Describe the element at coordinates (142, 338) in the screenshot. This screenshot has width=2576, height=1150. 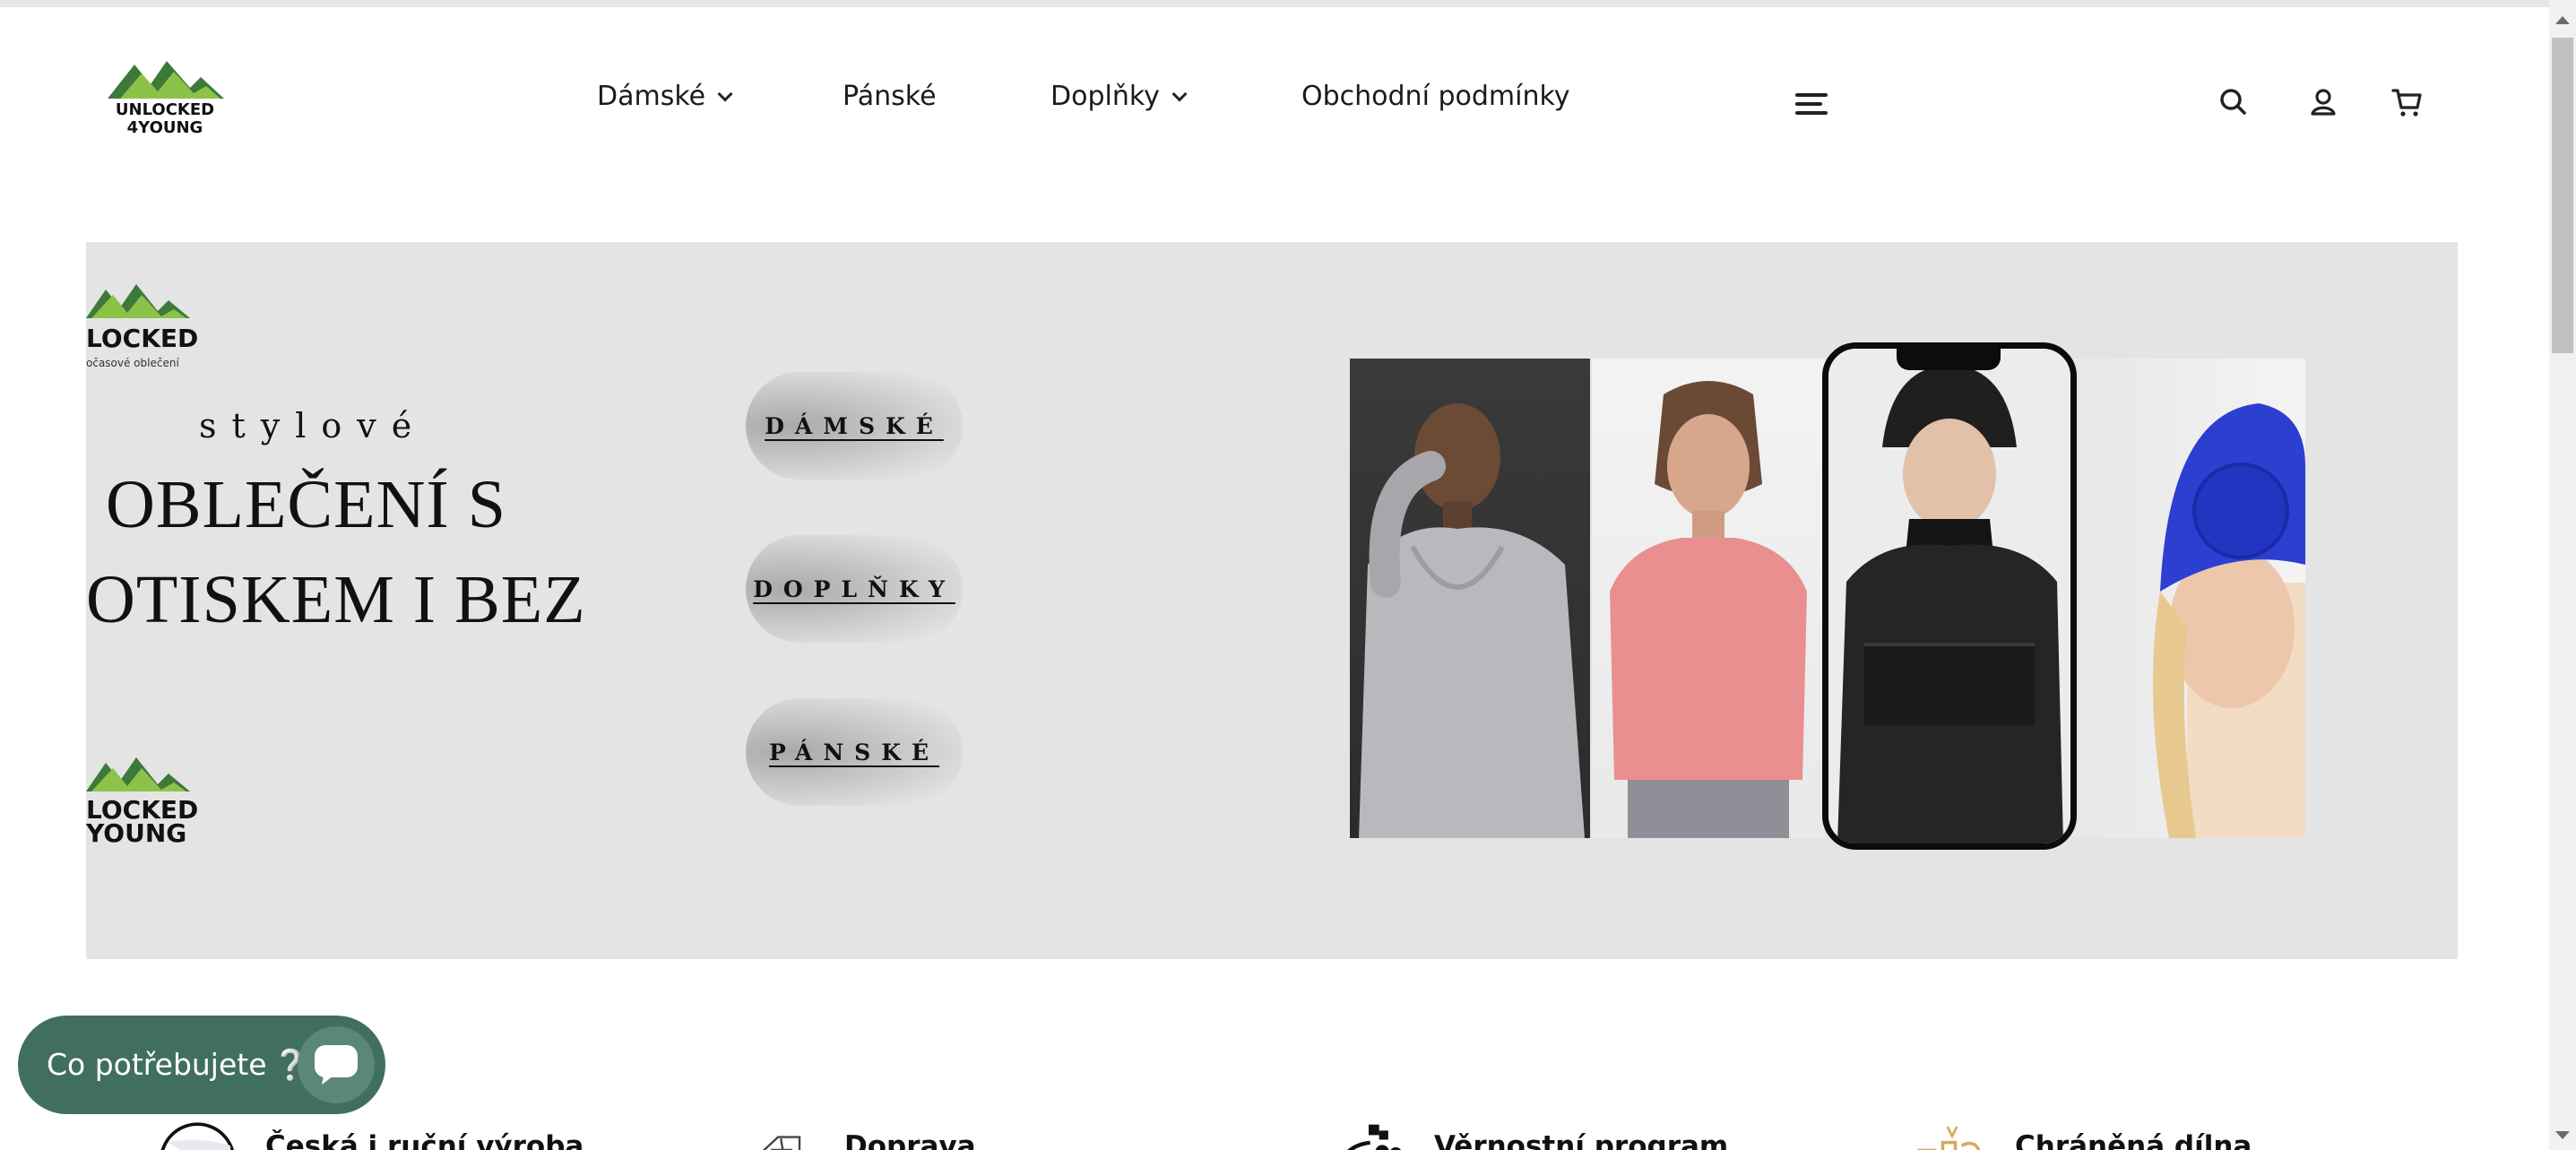
I see `hero-logo-top-text: LOCKED` at that location.